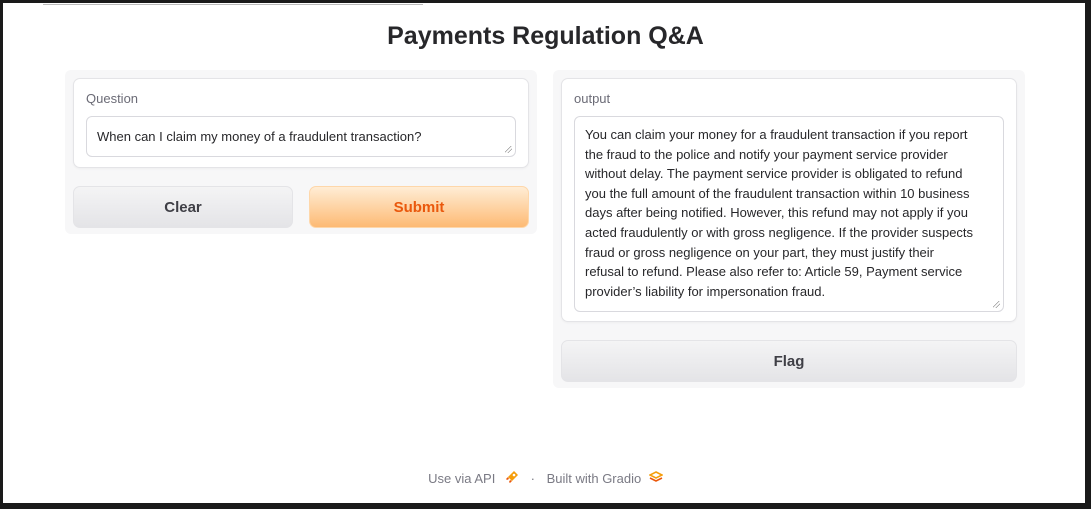 The image size is (1091, 509). I want to click on footer: Use via API · Built with Gradio, so click(544, 478).